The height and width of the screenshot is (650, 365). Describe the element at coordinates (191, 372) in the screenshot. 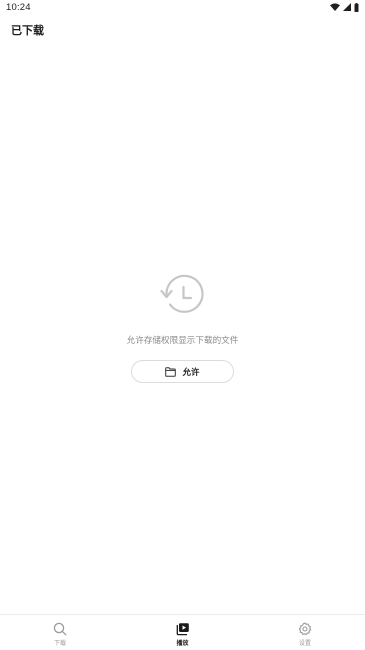

I see `allow-button-label: 允许` at that location.